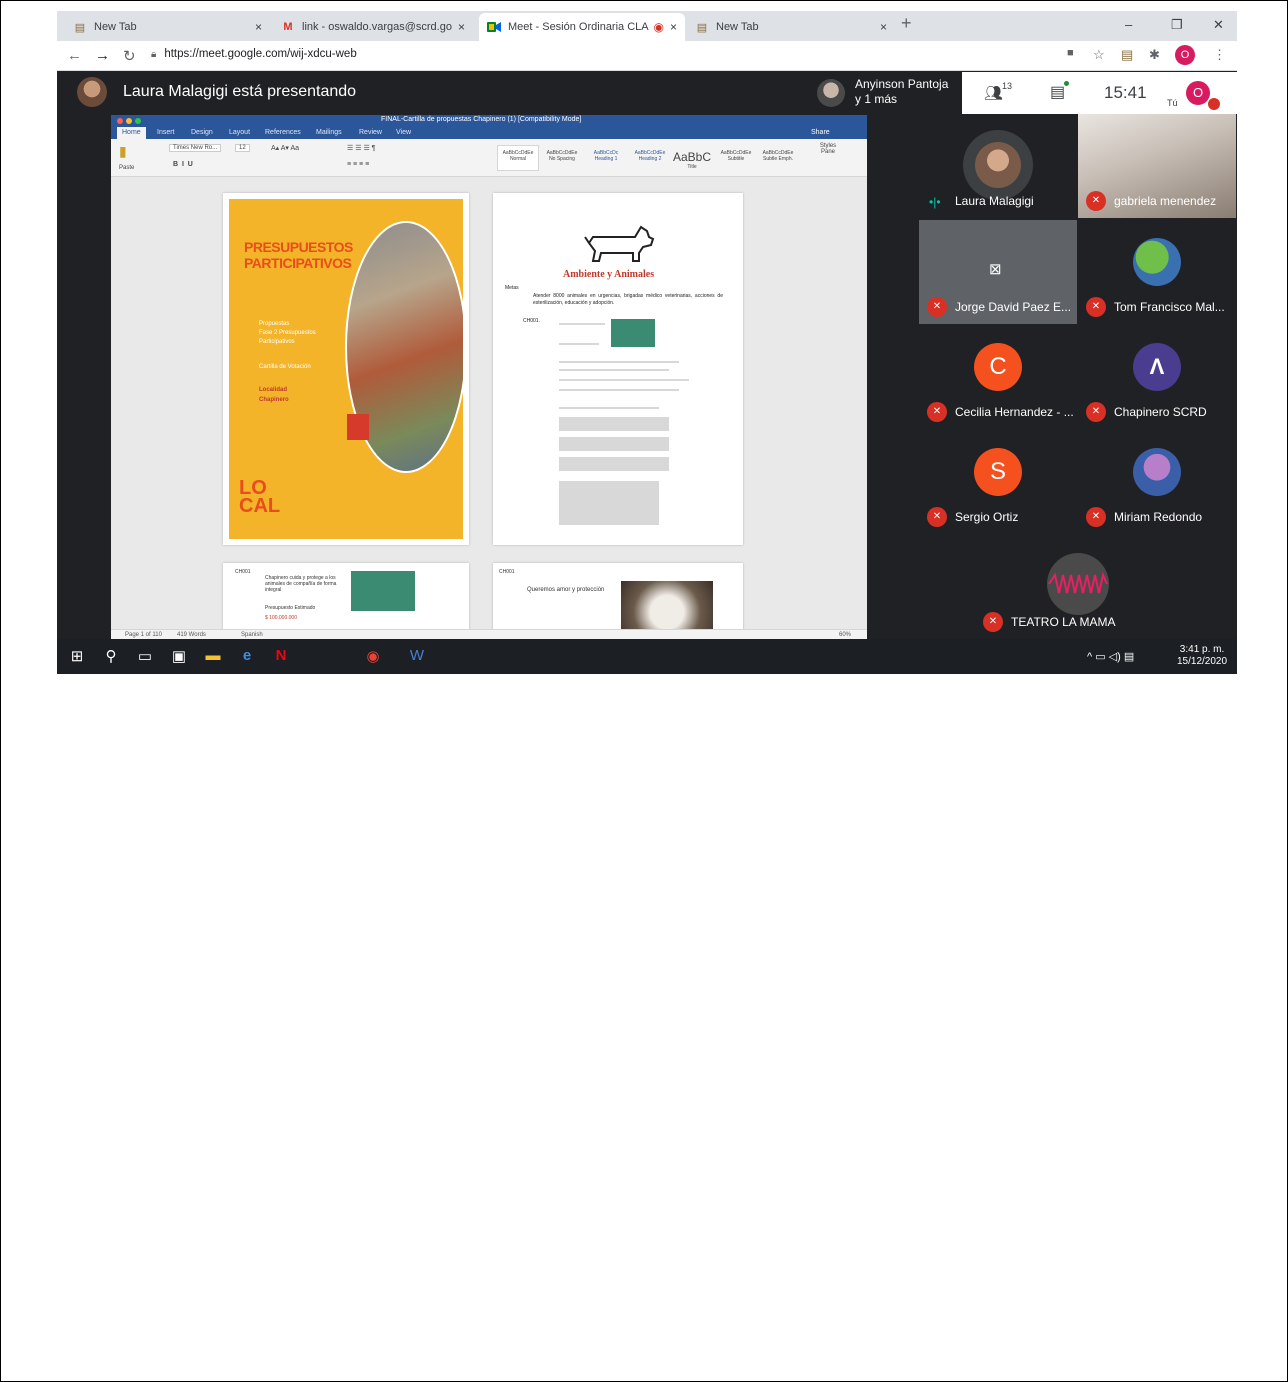 This screenshot has width=1288, height=1382. Describe the element at coordinates (370, 132) in the screenshot. I see `menu-review: Review` at that location.